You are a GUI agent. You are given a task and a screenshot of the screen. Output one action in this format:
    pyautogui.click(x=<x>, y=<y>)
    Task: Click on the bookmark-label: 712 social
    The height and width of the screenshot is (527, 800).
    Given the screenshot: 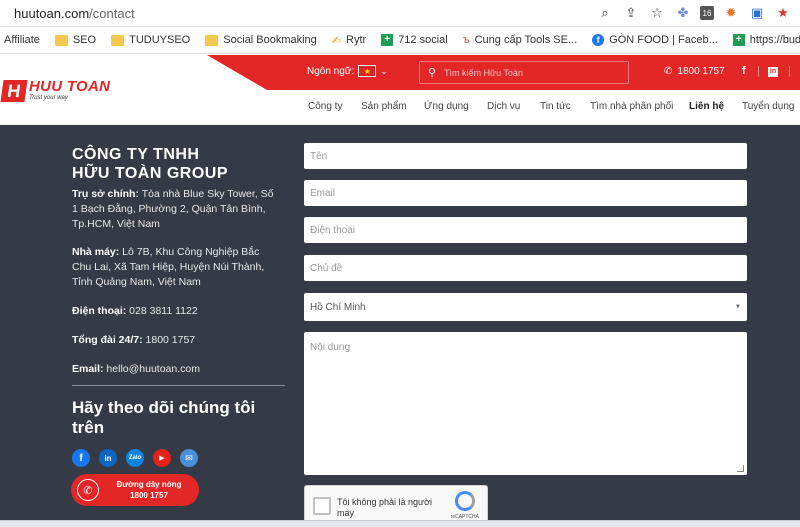 What is the action you would take?
    pyautogui.click(x=423, y=40)
    